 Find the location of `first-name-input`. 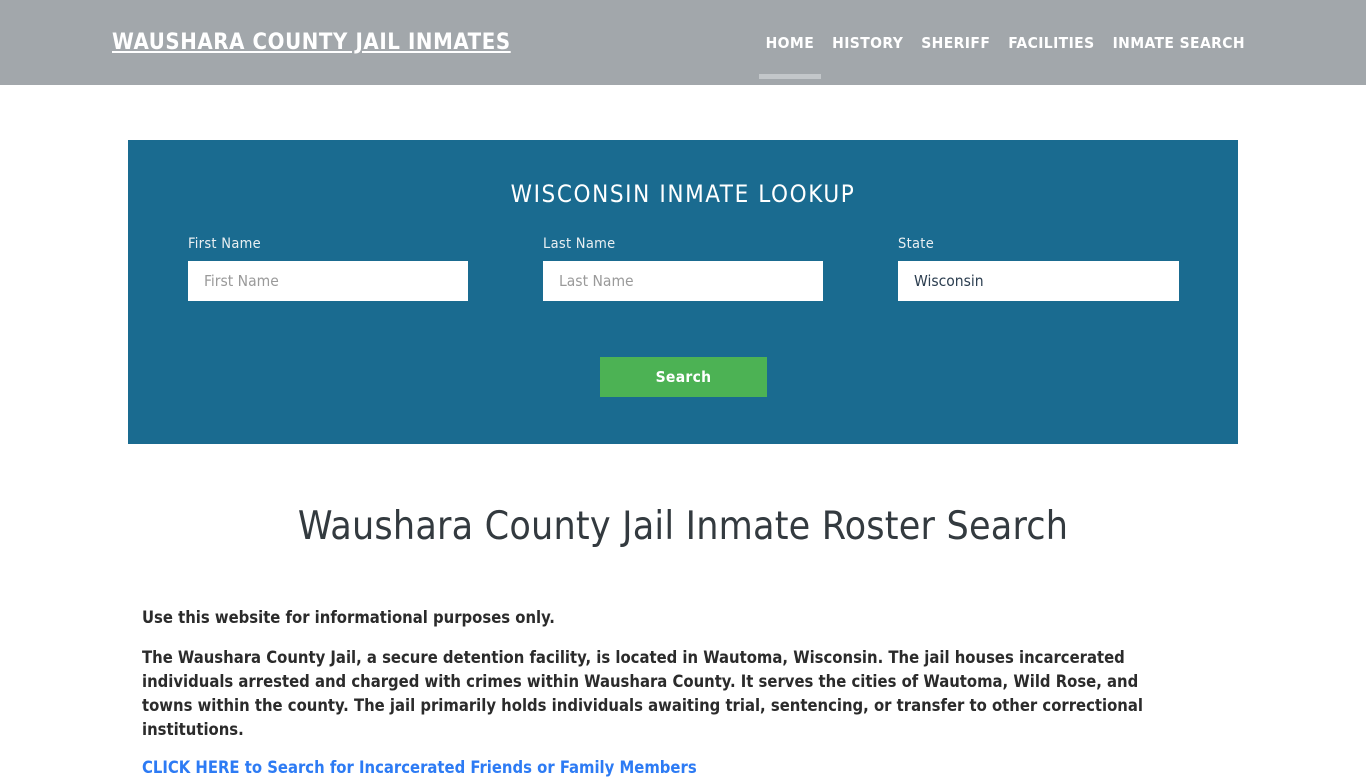

first-name-input is located at coordinates (328, 281).